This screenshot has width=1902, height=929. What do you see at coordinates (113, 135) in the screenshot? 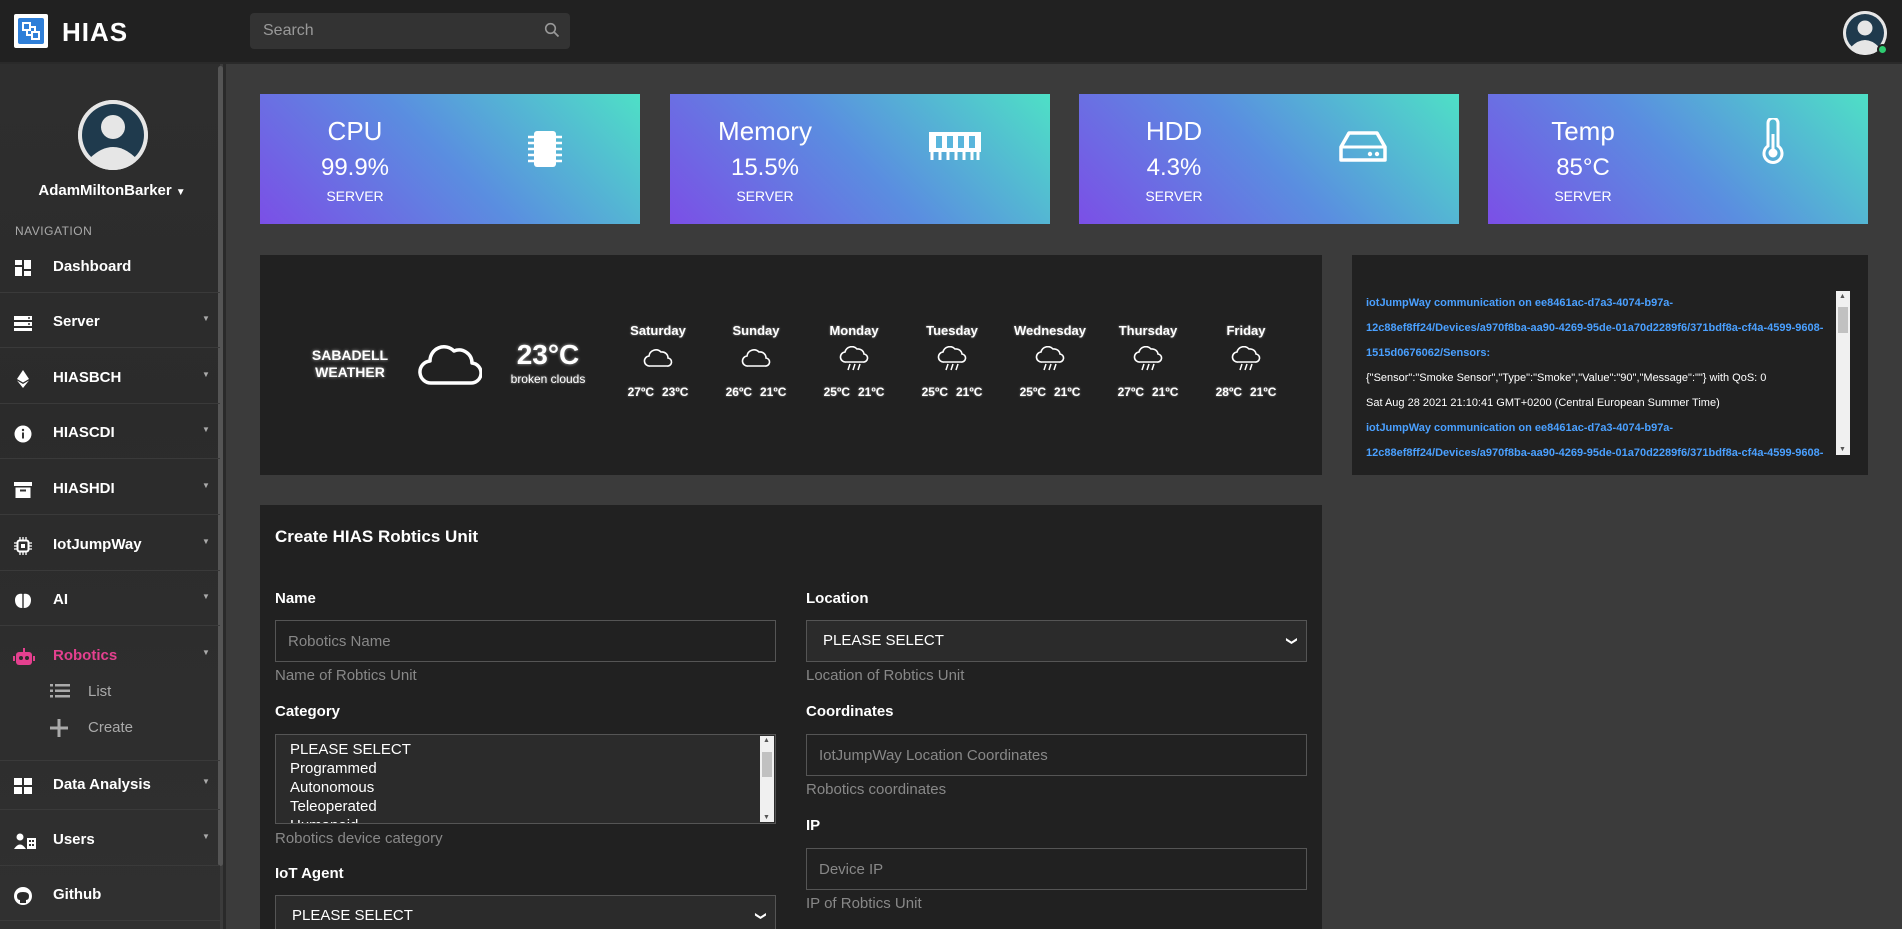
I see `profile-avatar` at bounding box center [113, 135].